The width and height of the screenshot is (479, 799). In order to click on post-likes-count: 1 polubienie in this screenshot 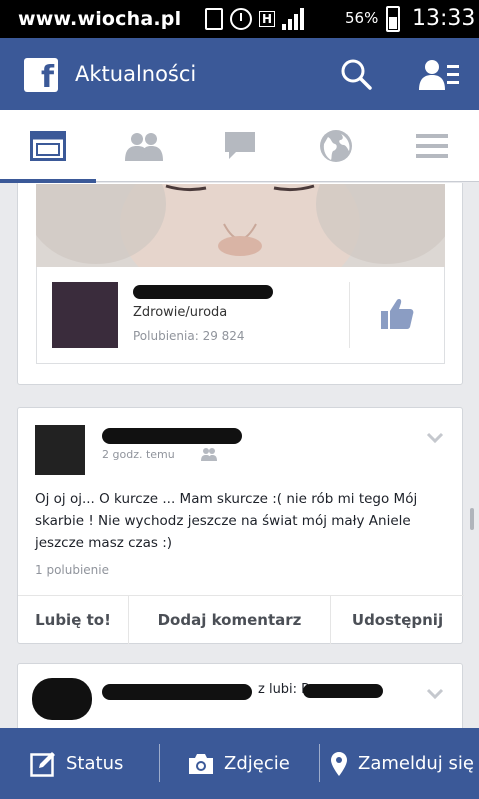, I will do `click(72, 570)`.